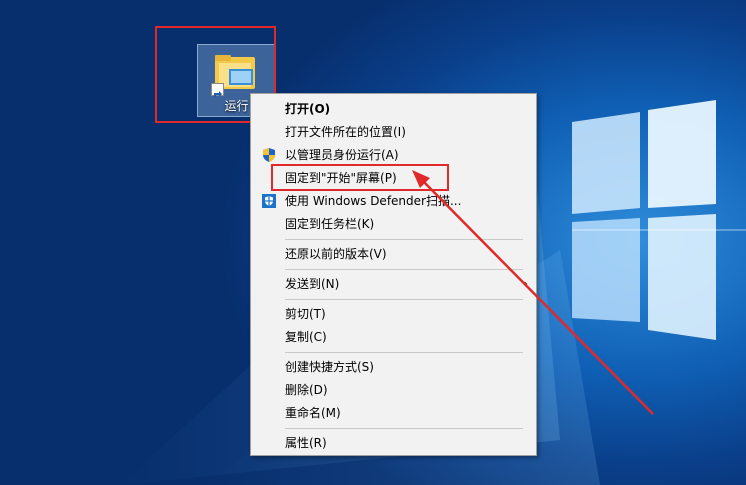  I want to click on menu-item-label: 还原以前的版本(V), so click(336, 254).